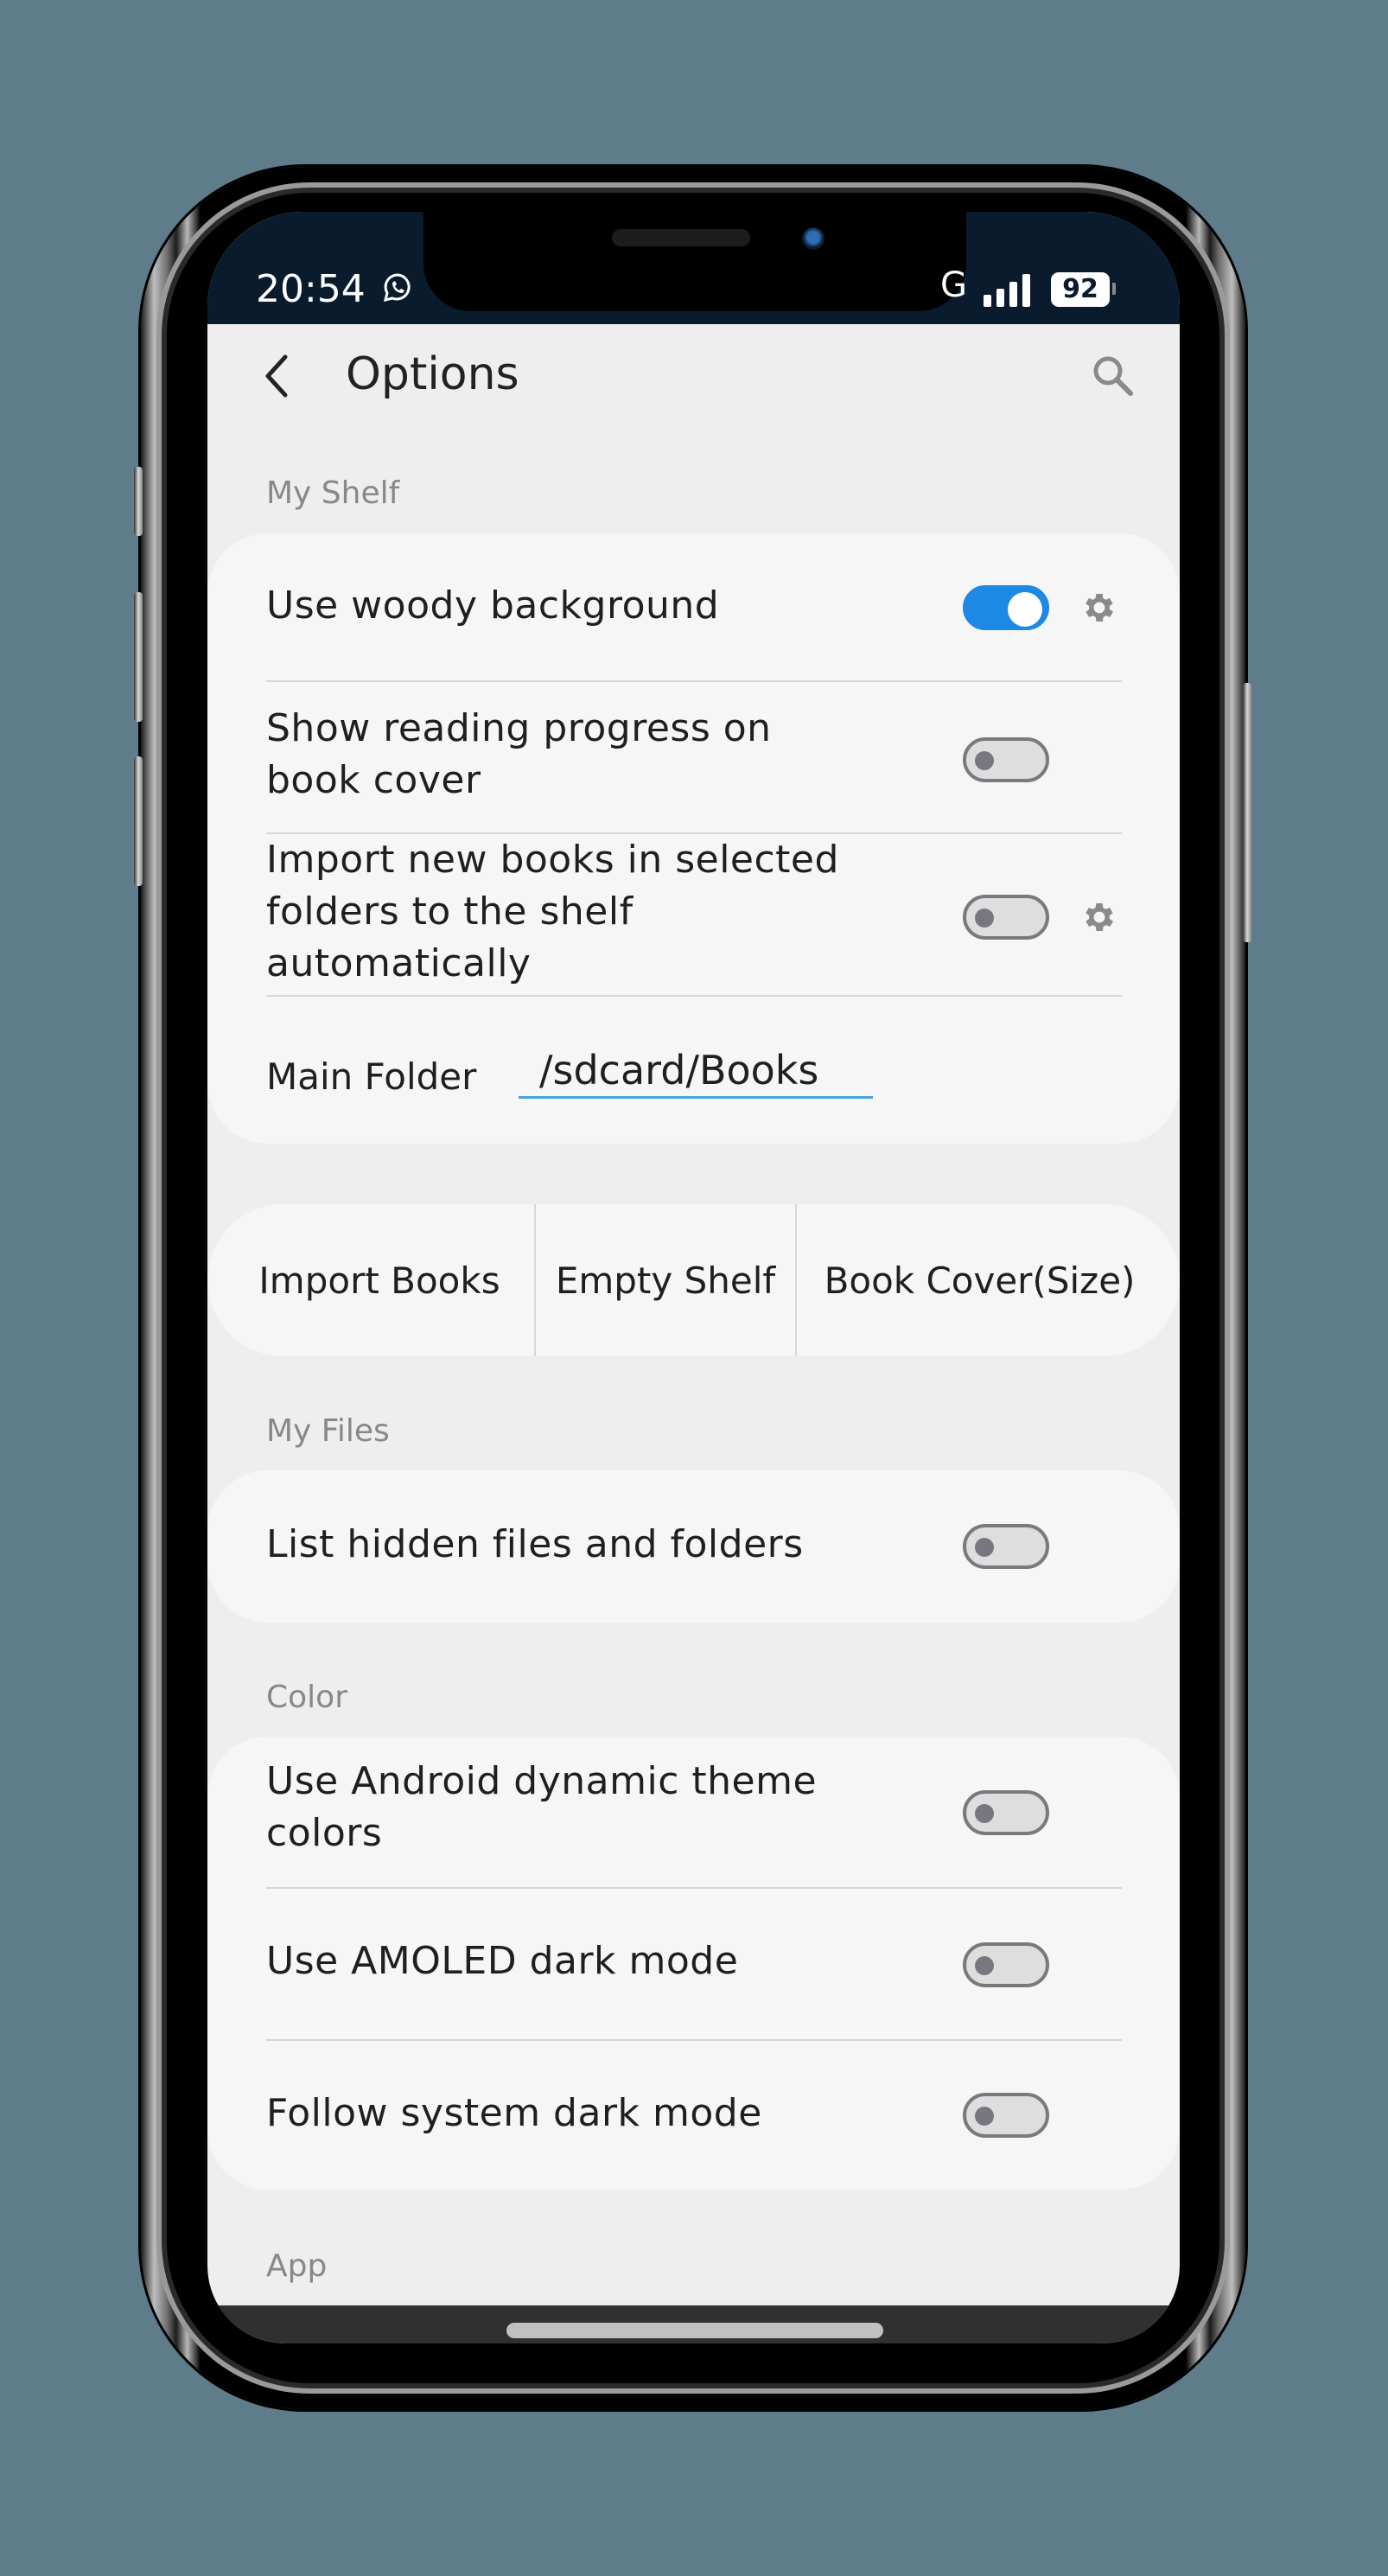 Image resolution: width=1388 pixels, height=2576 pixels. Describe the element at coordinates (1006, 2115) in the screenshot. I see `toggle-follow-system` at that location.